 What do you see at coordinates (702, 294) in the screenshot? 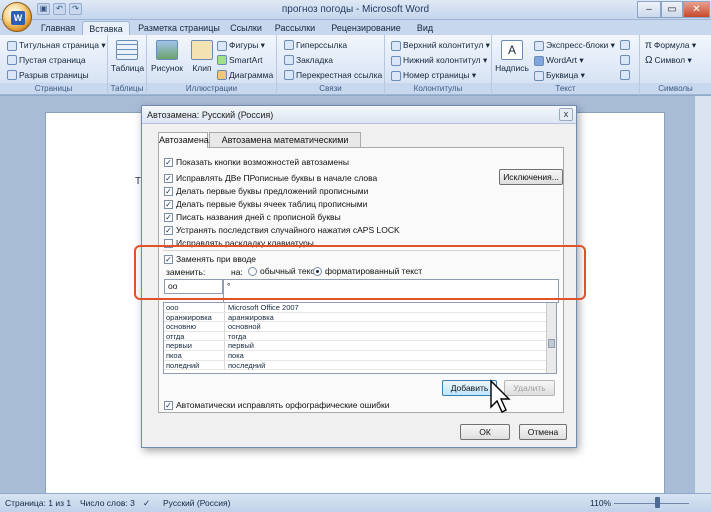
I see `vertical-scrollbar` at bounding box center [702, 294].